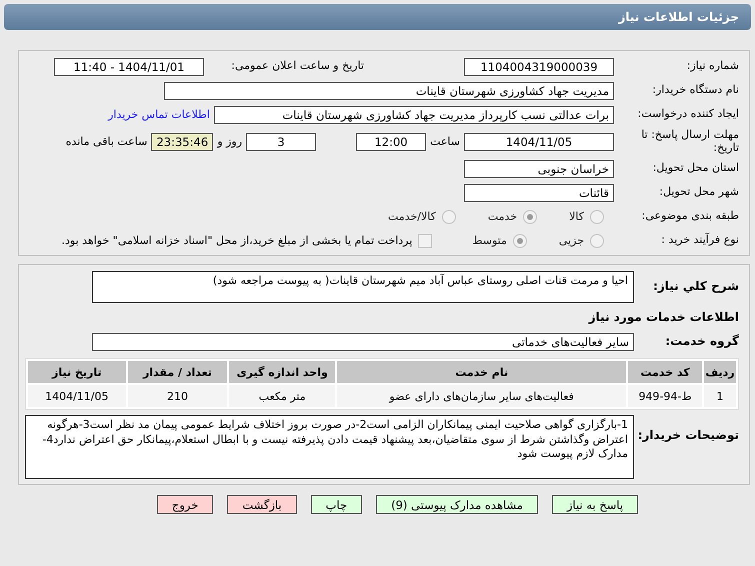  Describe the element at coordinates (107, 141) in the screenshot. I see `field-label: ساعت باقی مانده` at that location.